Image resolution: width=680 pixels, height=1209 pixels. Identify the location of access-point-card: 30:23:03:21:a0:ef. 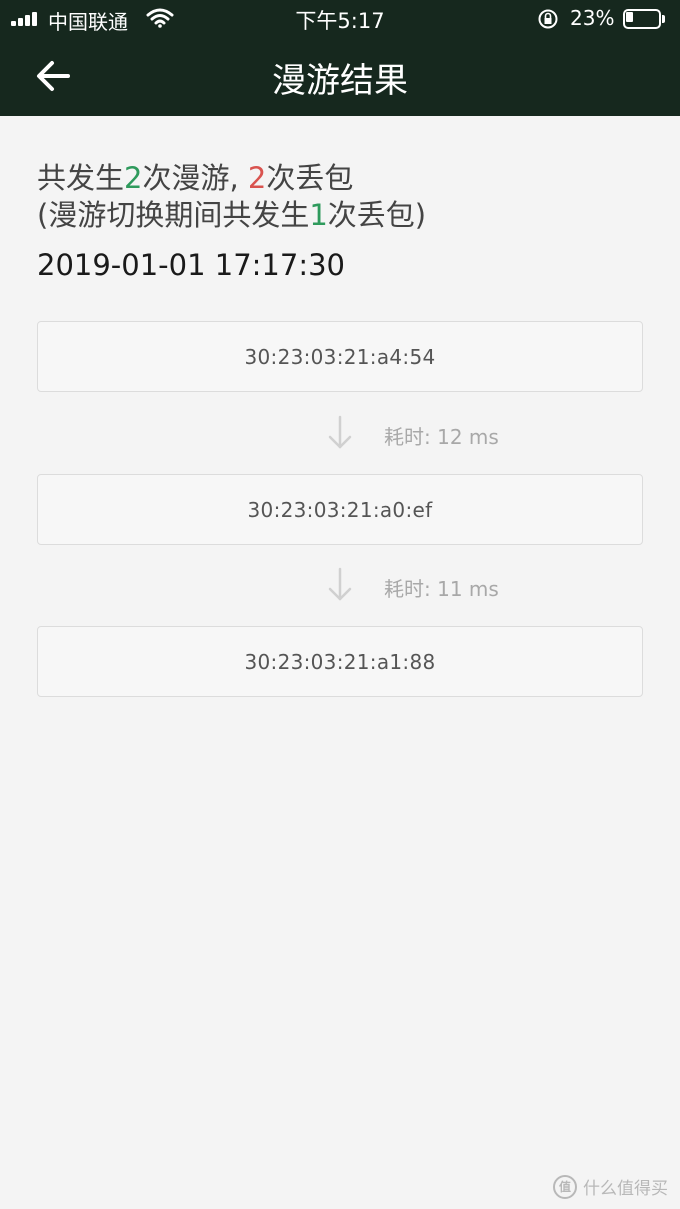
(340, 509).